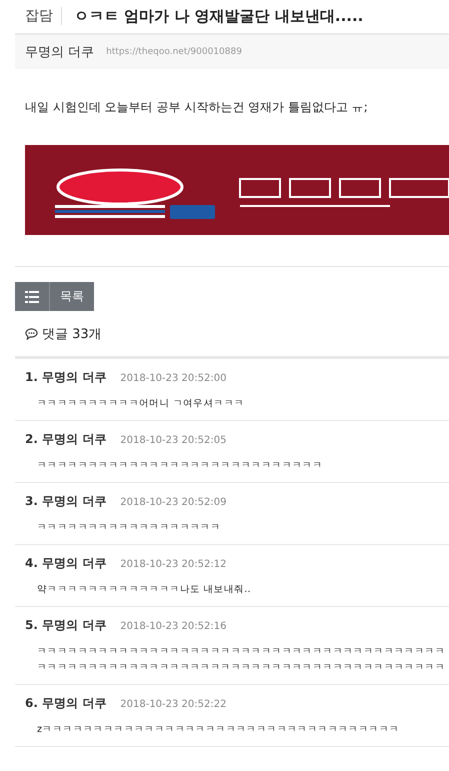  Describe the element at coordinates (128, 528) in the screenshot. I see `comment-text: ㅋㅋㅋㅋㅋㅋㅋㅋㅋㅋㅋㅋㅋㅋㅋㅋㅋㅋ` at that location.